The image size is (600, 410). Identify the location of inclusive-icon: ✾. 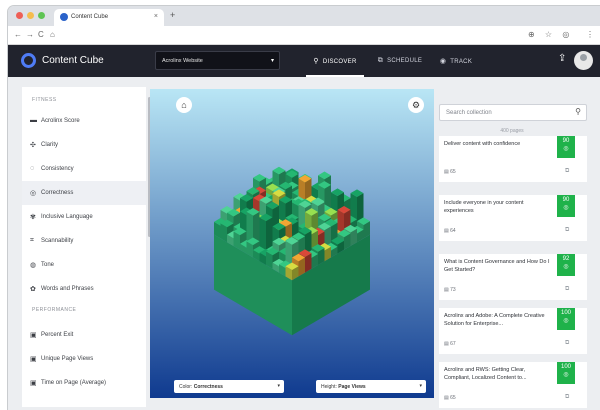
(33, 217).